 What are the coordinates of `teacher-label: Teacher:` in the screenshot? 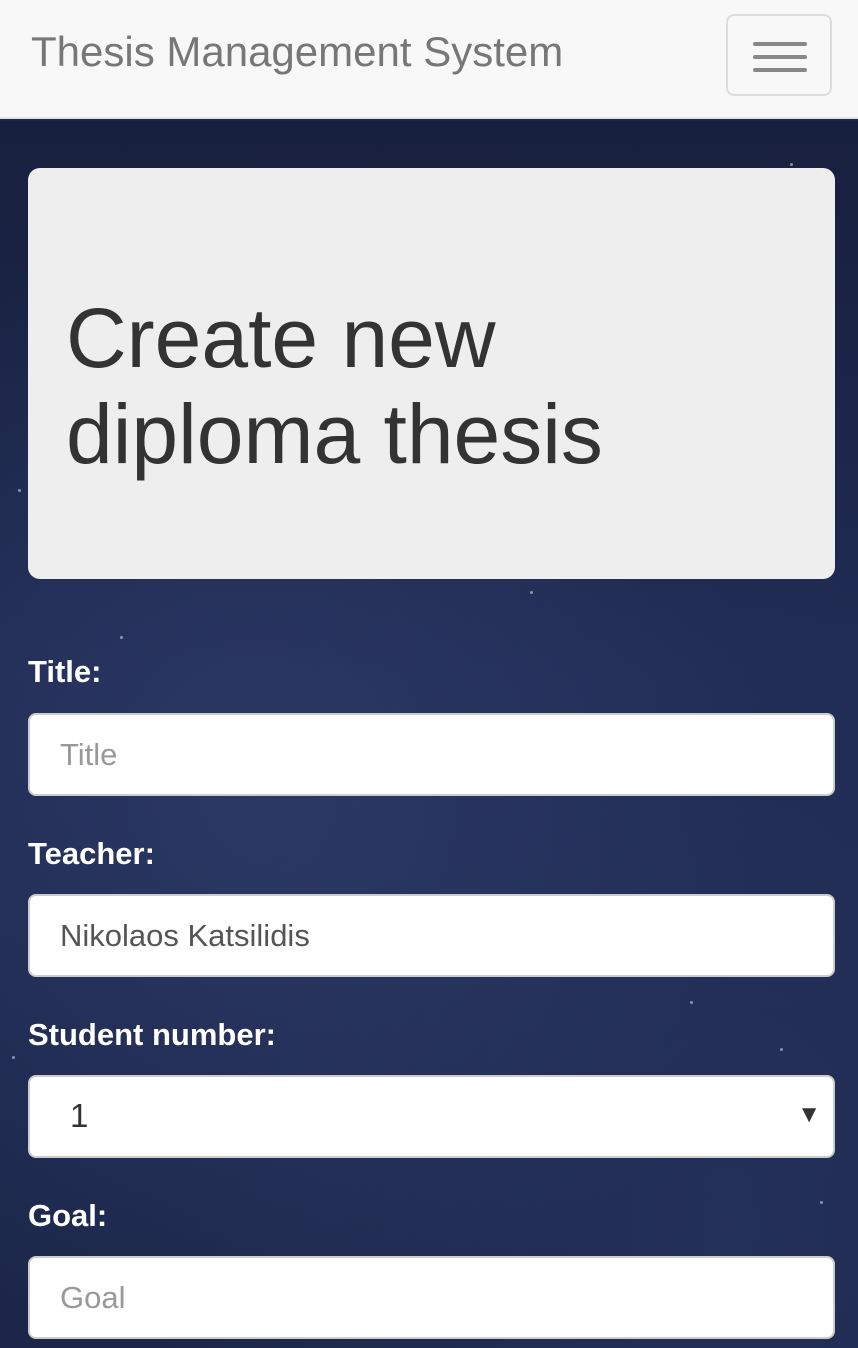 It's located at (91, 853).